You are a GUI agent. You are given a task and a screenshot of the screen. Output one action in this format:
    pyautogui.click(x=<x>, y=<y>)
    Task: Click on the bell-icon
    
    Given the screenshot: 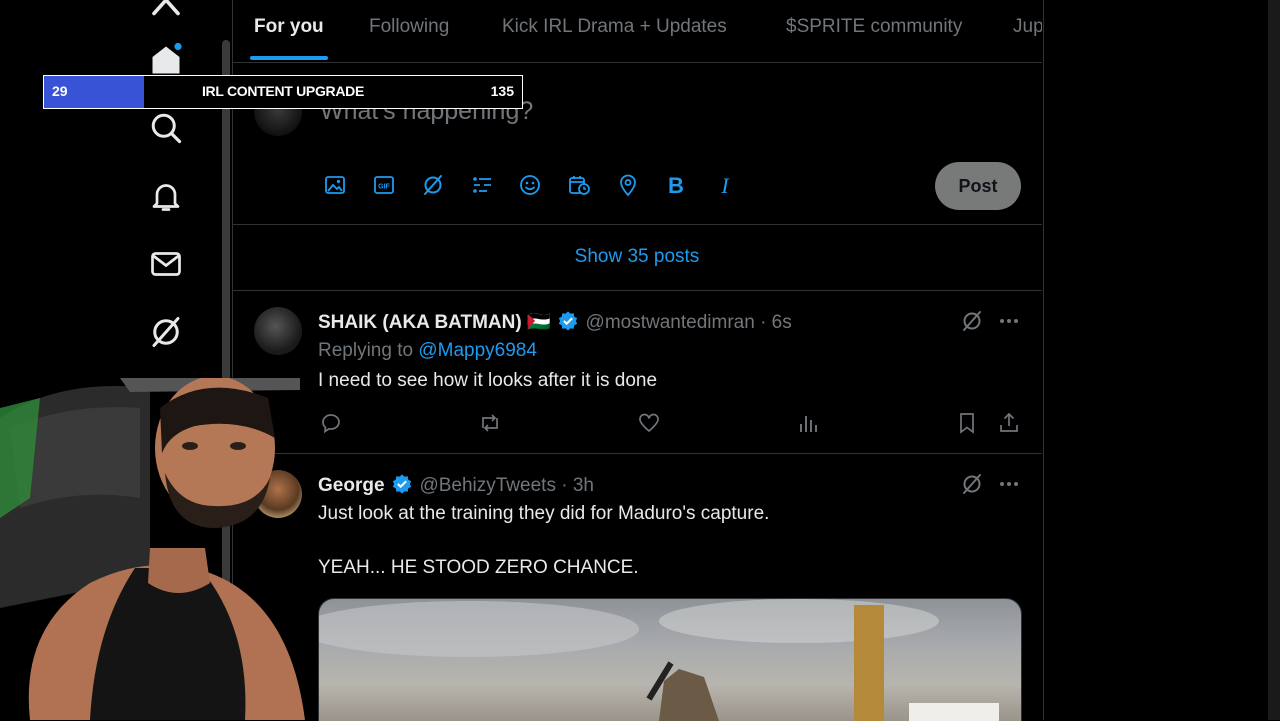 What is the action you would take?
    pyautogui.click(x=166, y=196)
    